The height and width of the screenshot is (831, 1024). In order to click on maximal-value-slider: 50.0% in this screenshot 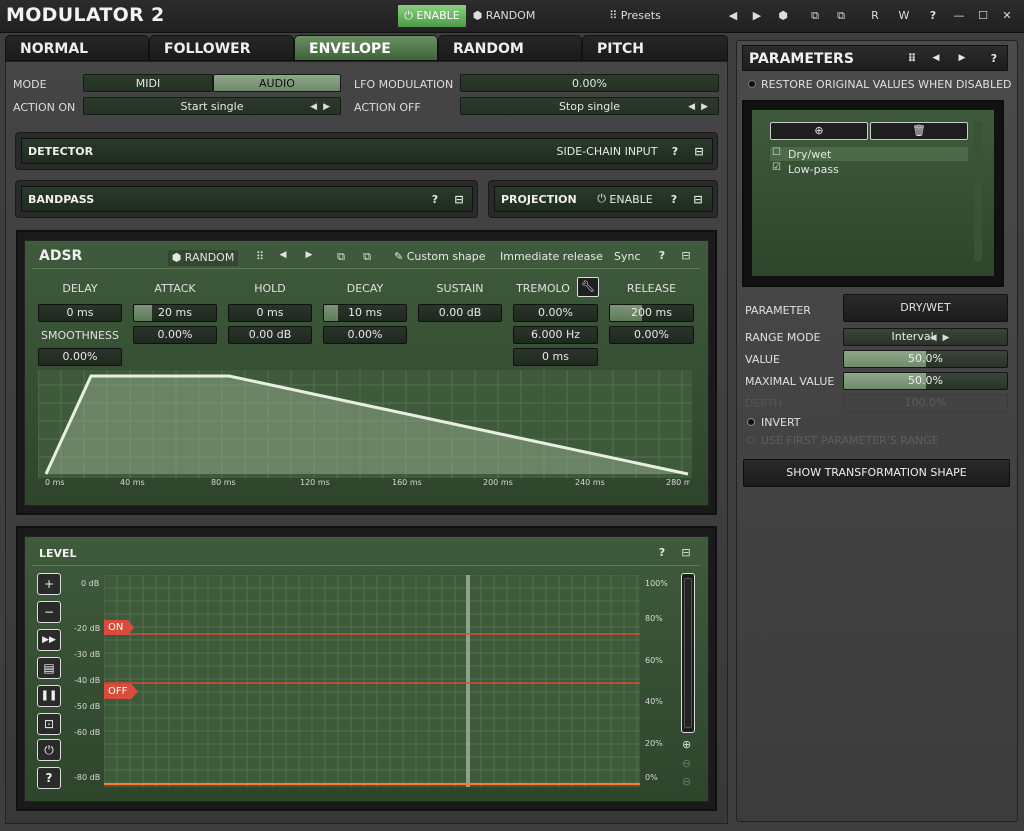, I will do `click(925, 381)`.